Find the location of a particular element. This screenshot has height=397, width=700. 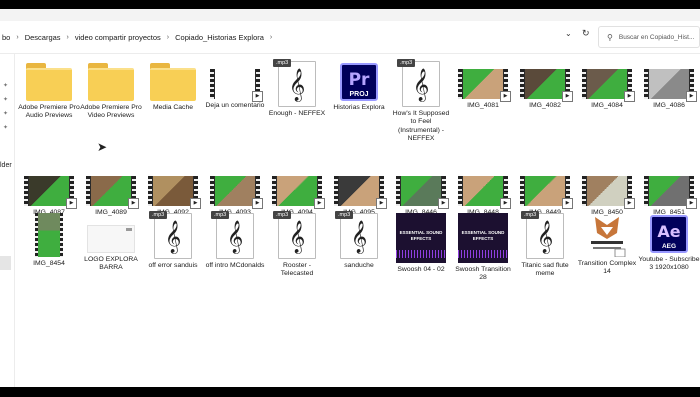

file-item: ESSENTIAL SOUND EFFECTS Swoosh 04 - 02 is located at coordinates (421, 243).